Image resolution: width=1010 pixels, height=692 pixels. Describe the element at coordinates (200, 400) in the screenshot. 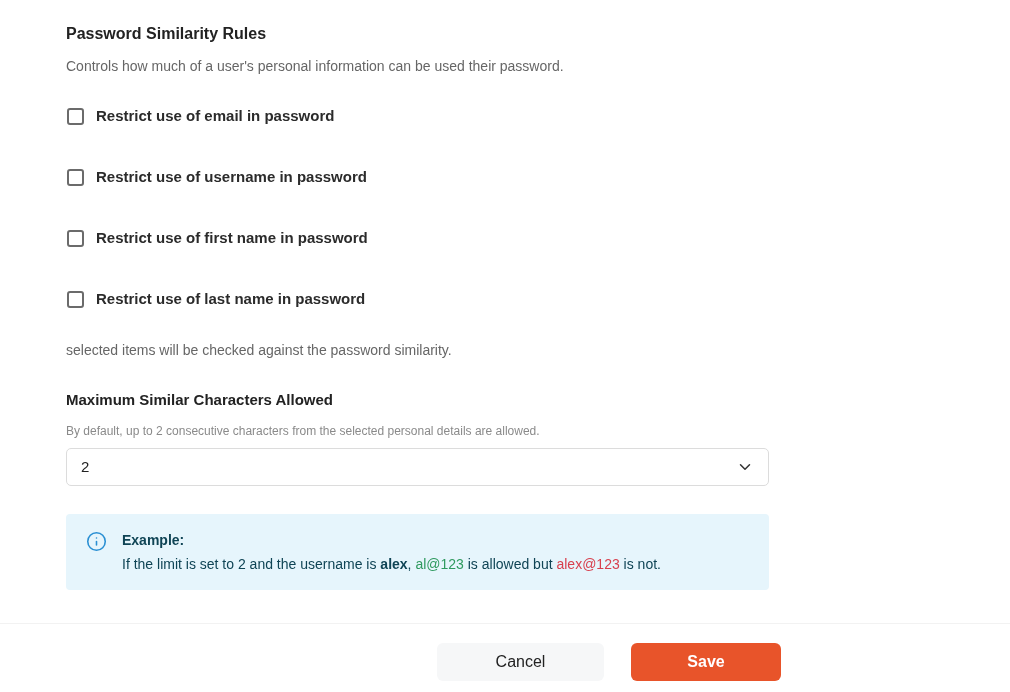

I see `field-label: Maximum Similar Characters Allowed` at that location.